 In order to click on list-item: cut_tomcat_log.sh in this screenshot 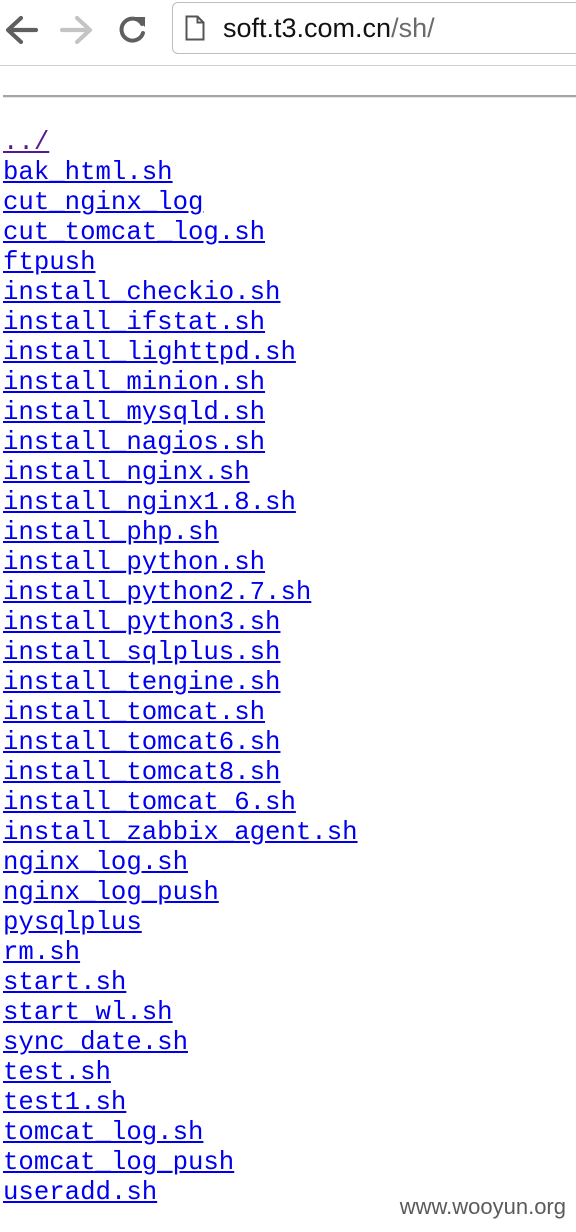, I will do `click(180, 233)`.